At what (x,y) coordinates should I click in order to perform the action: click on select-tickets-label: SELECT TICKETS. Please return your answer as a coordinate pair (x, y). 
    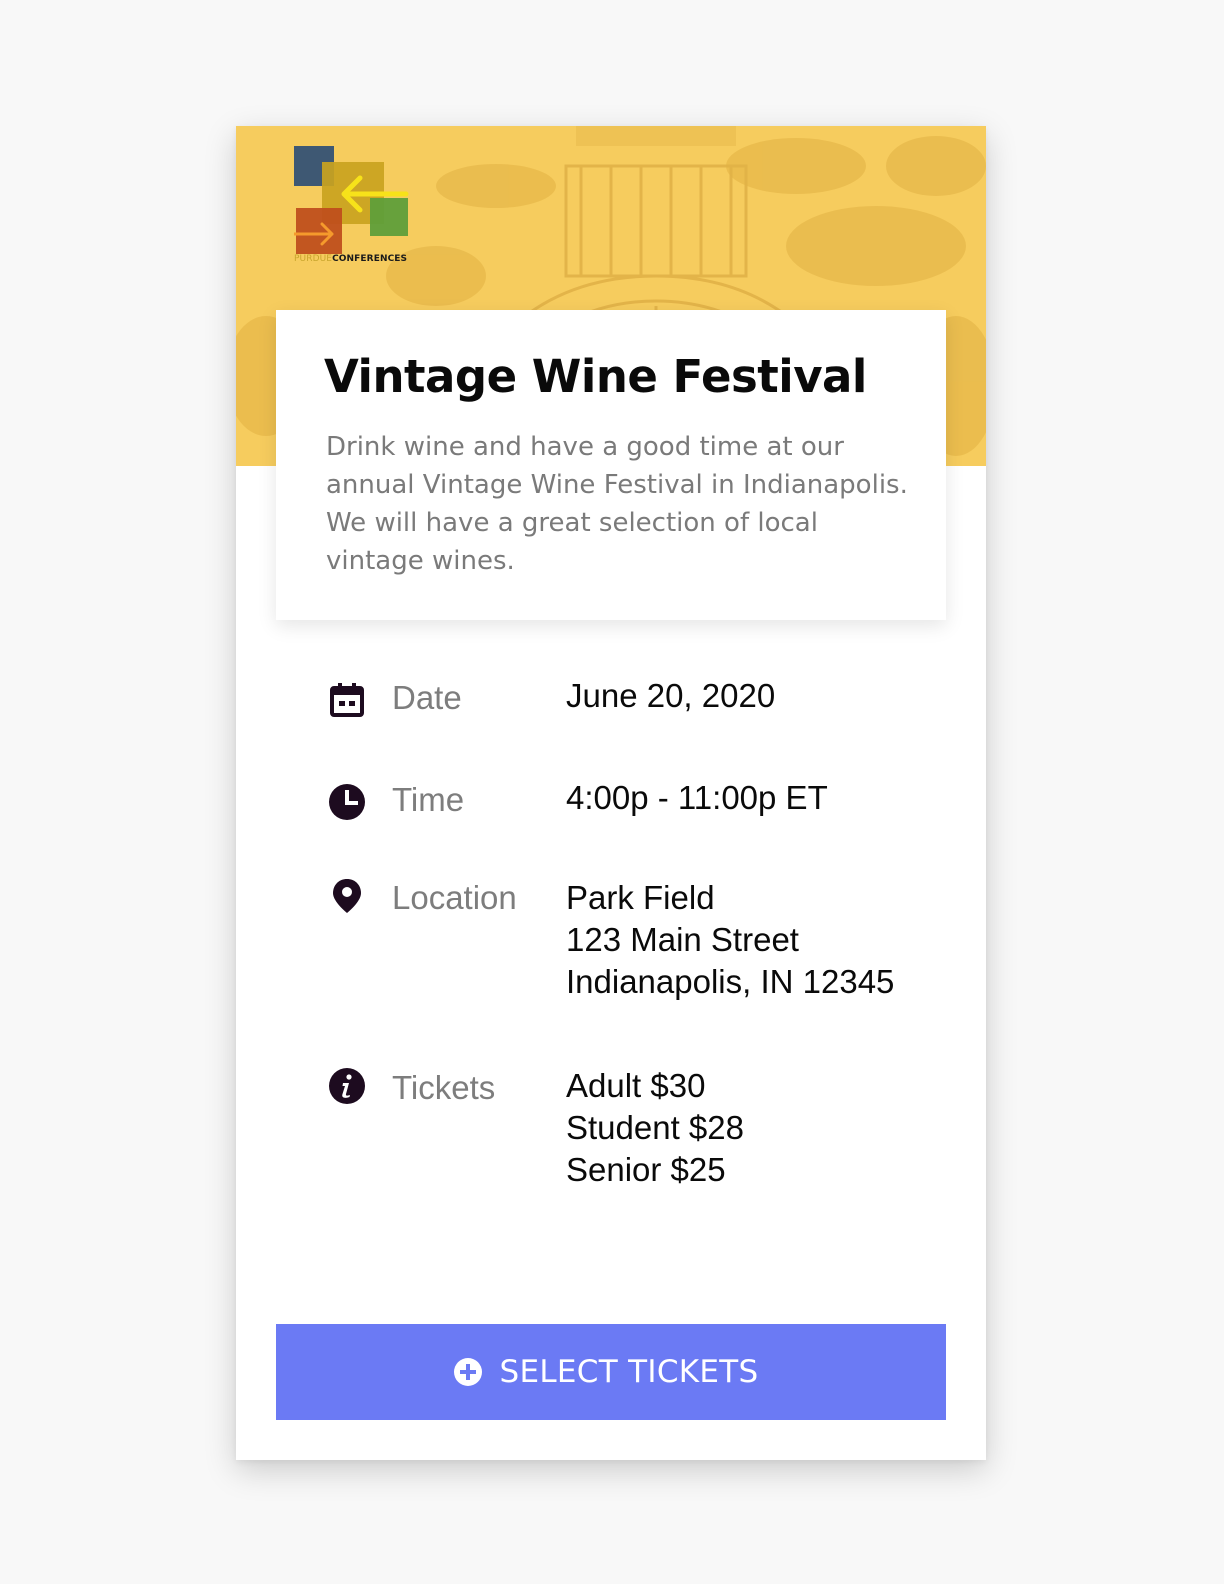
    Looking at the image, I should click on (629, 1372).